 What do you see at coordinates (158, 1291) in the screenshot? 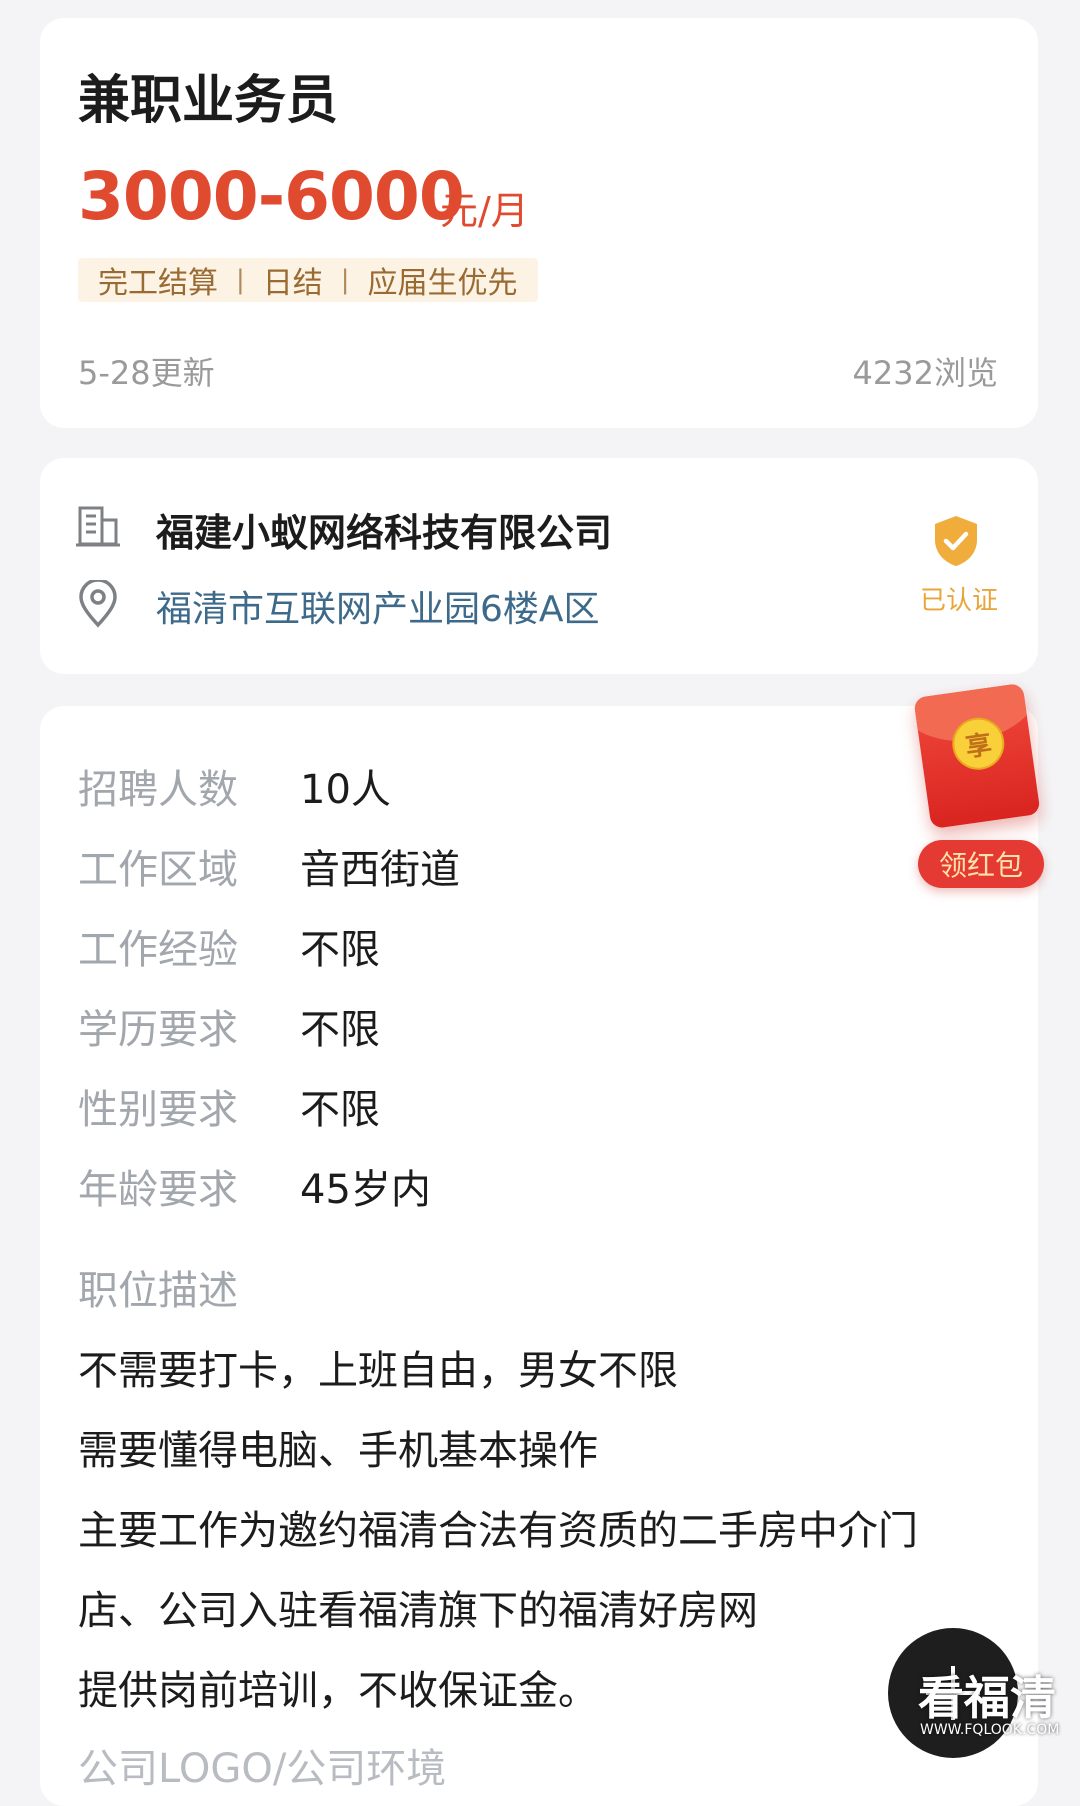
I see `description-label: 职位描述` at bounding box center [158, 1291].